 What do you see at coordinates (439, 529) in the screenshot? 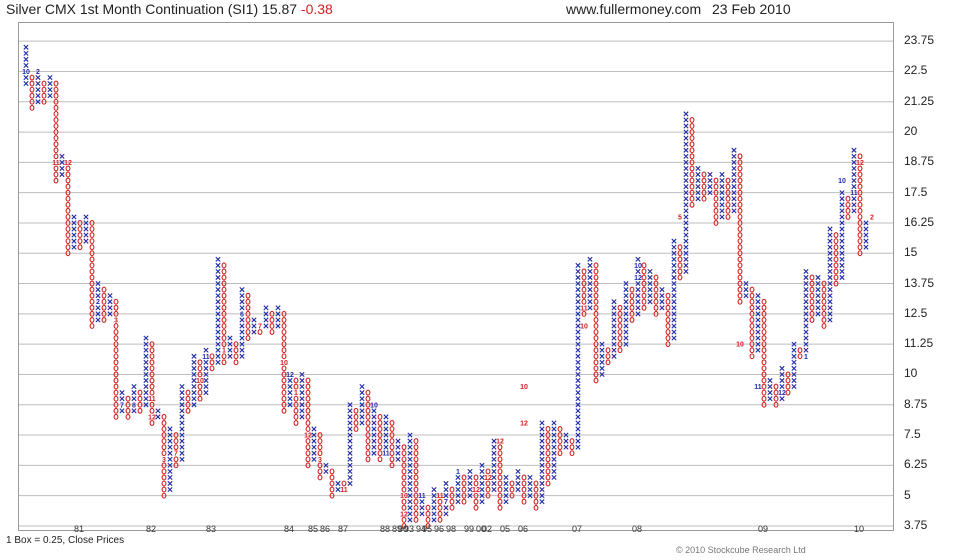
I see `x-tick-label: 96` at bounding box center [439, 529].